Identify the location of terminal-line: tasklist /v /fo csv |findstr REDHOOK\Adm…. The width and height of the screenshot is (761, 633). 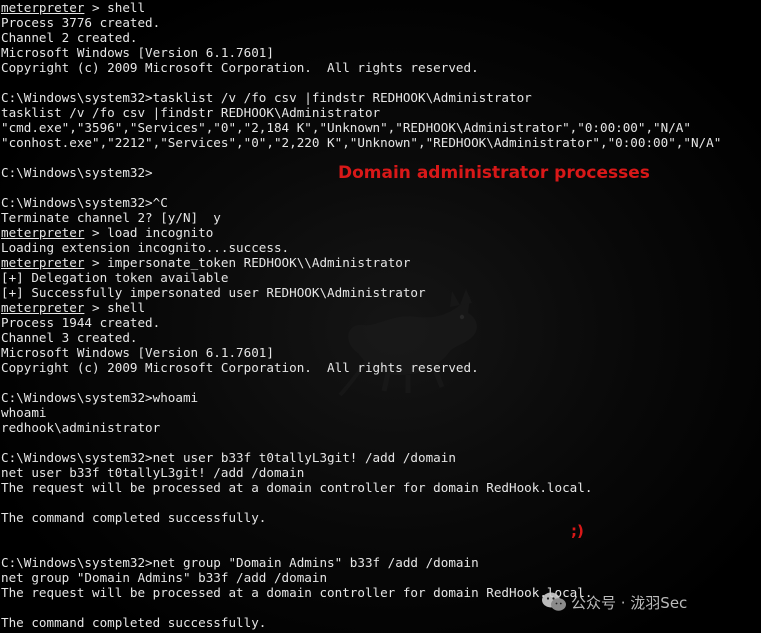
(381, 112).